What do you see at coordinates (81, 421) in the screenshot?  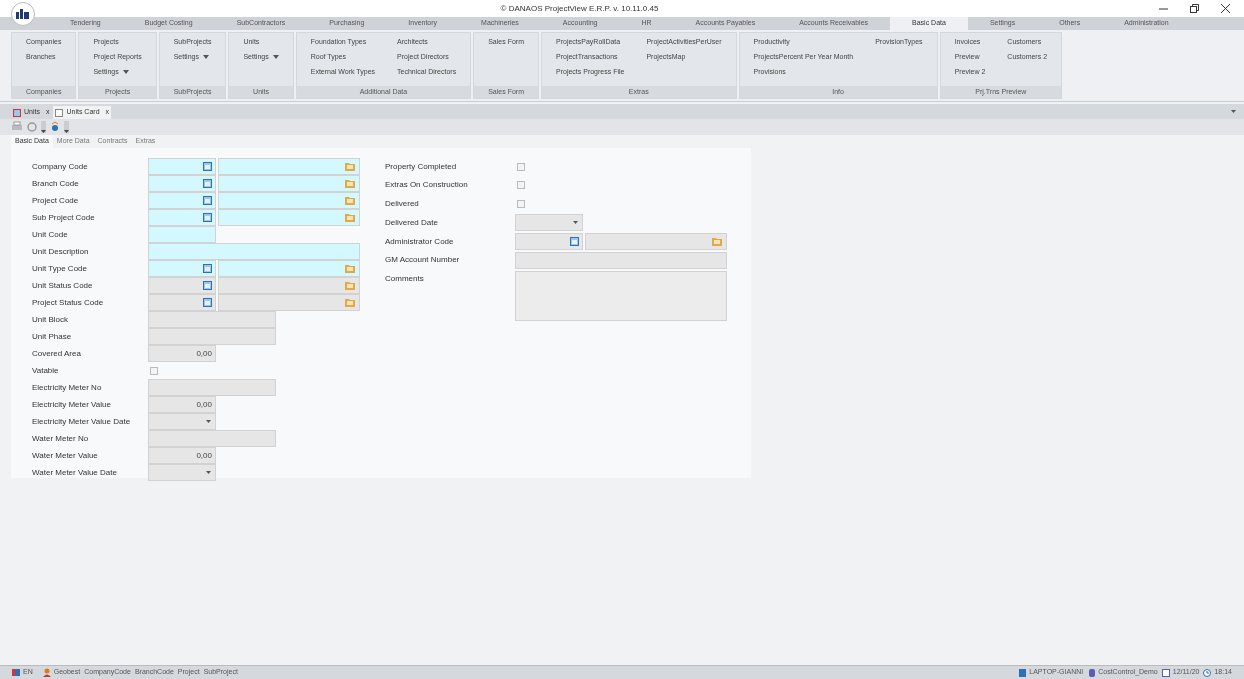 I see `field-label: Electricity Meter Value Date` at bounding box center [81, 421].